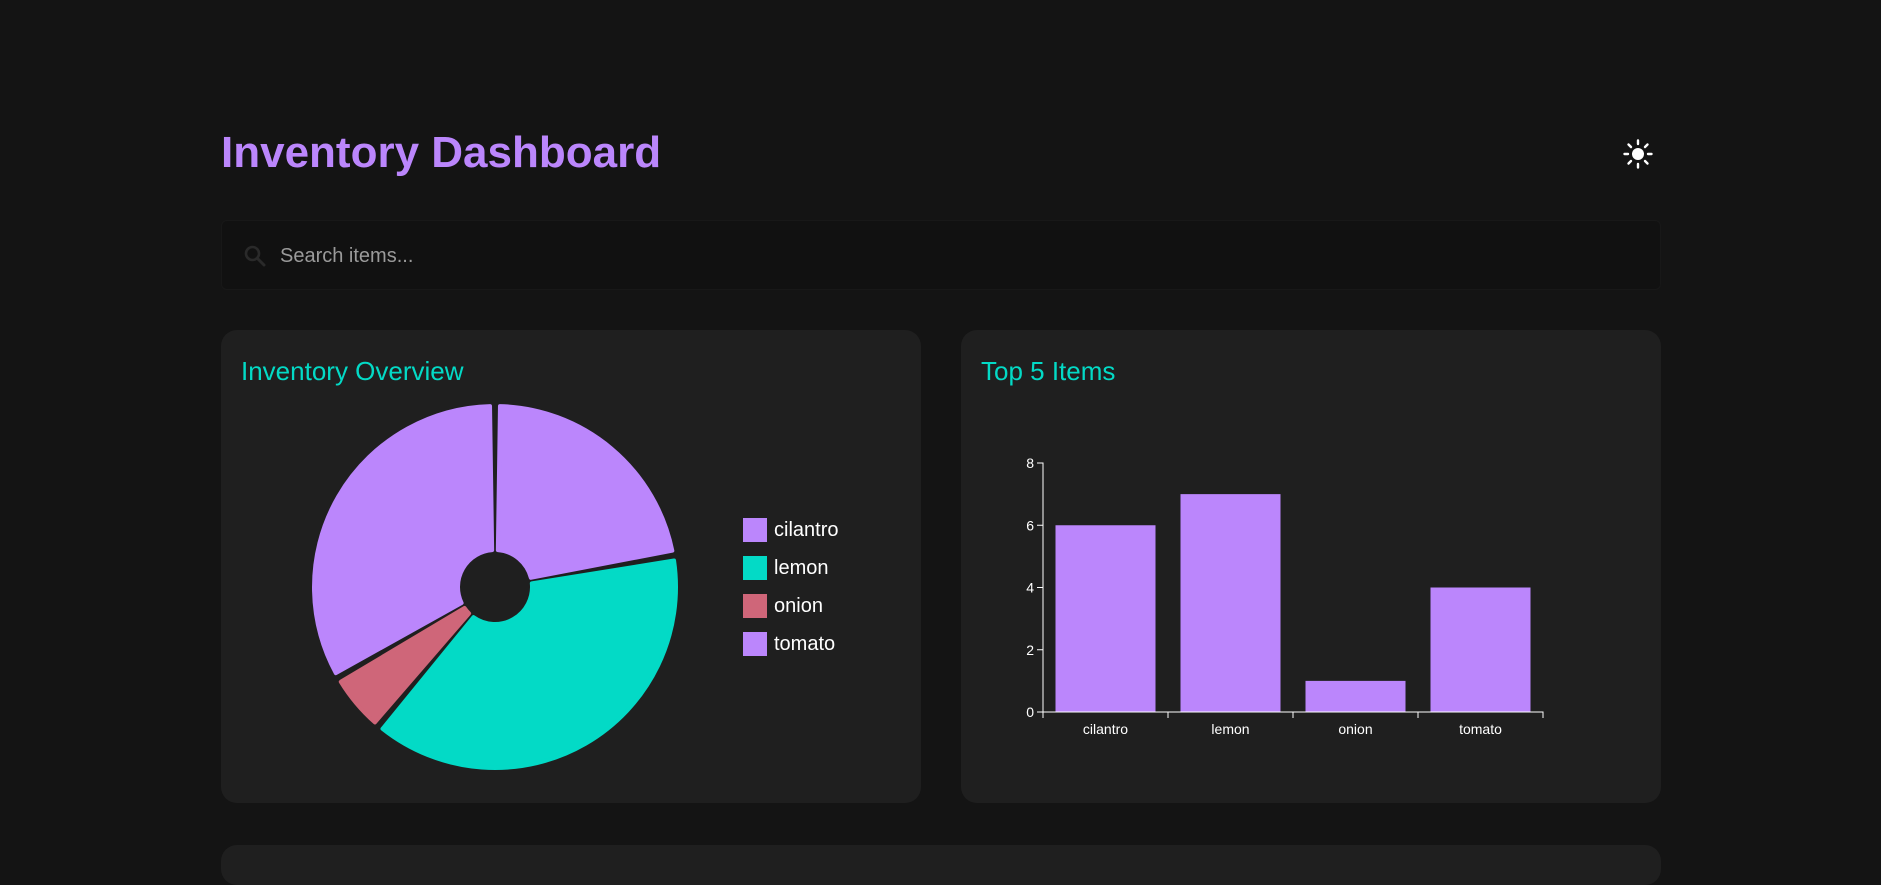  Describe the element at coordinates (806, 530) in the screenshot. I see `legend-label: cilantro` at that location.